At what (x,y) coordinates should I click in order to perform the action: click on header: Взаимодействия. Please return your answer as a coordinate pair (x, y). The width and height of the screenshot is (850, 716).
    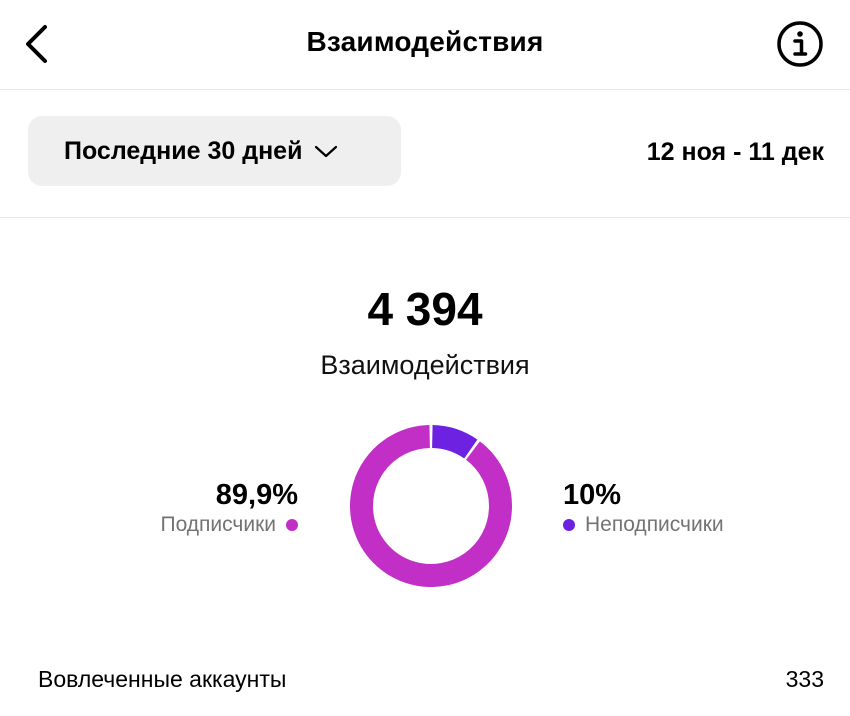
    Looking at the image, I should click on (425, 45).